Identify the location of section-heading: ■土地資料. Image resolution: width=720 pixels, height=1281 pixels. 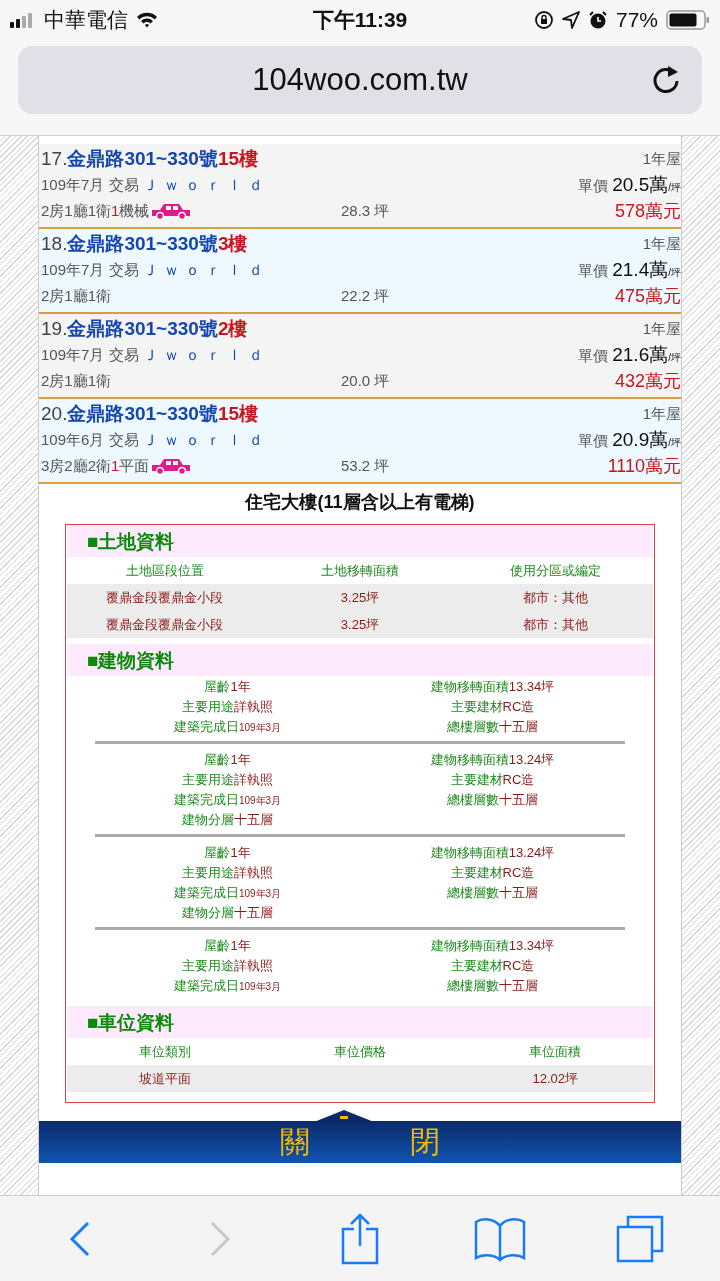
(360, 541).